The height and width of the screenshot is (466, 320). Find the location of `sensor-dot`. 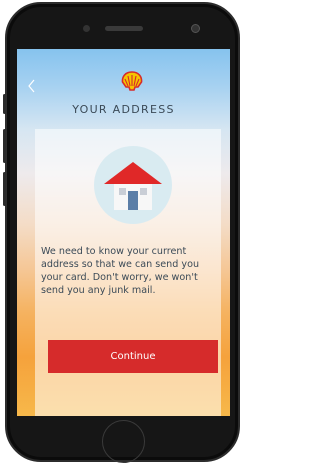

sensor-dot is located at coordinates (86, 28).